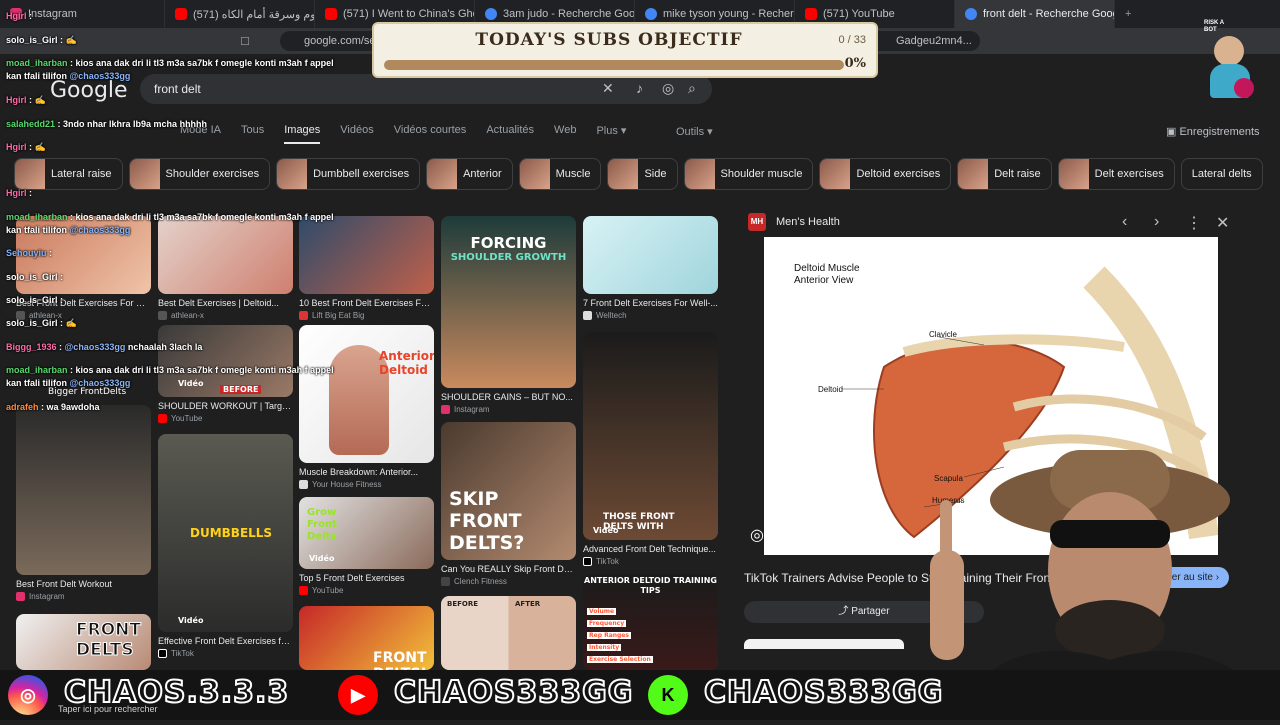 The height and width of the screenshot is (725, 1280). Describe the element at coordinates (29, 253) in the screenshot. I see `chat-message: Sehouyiu :` at that location.